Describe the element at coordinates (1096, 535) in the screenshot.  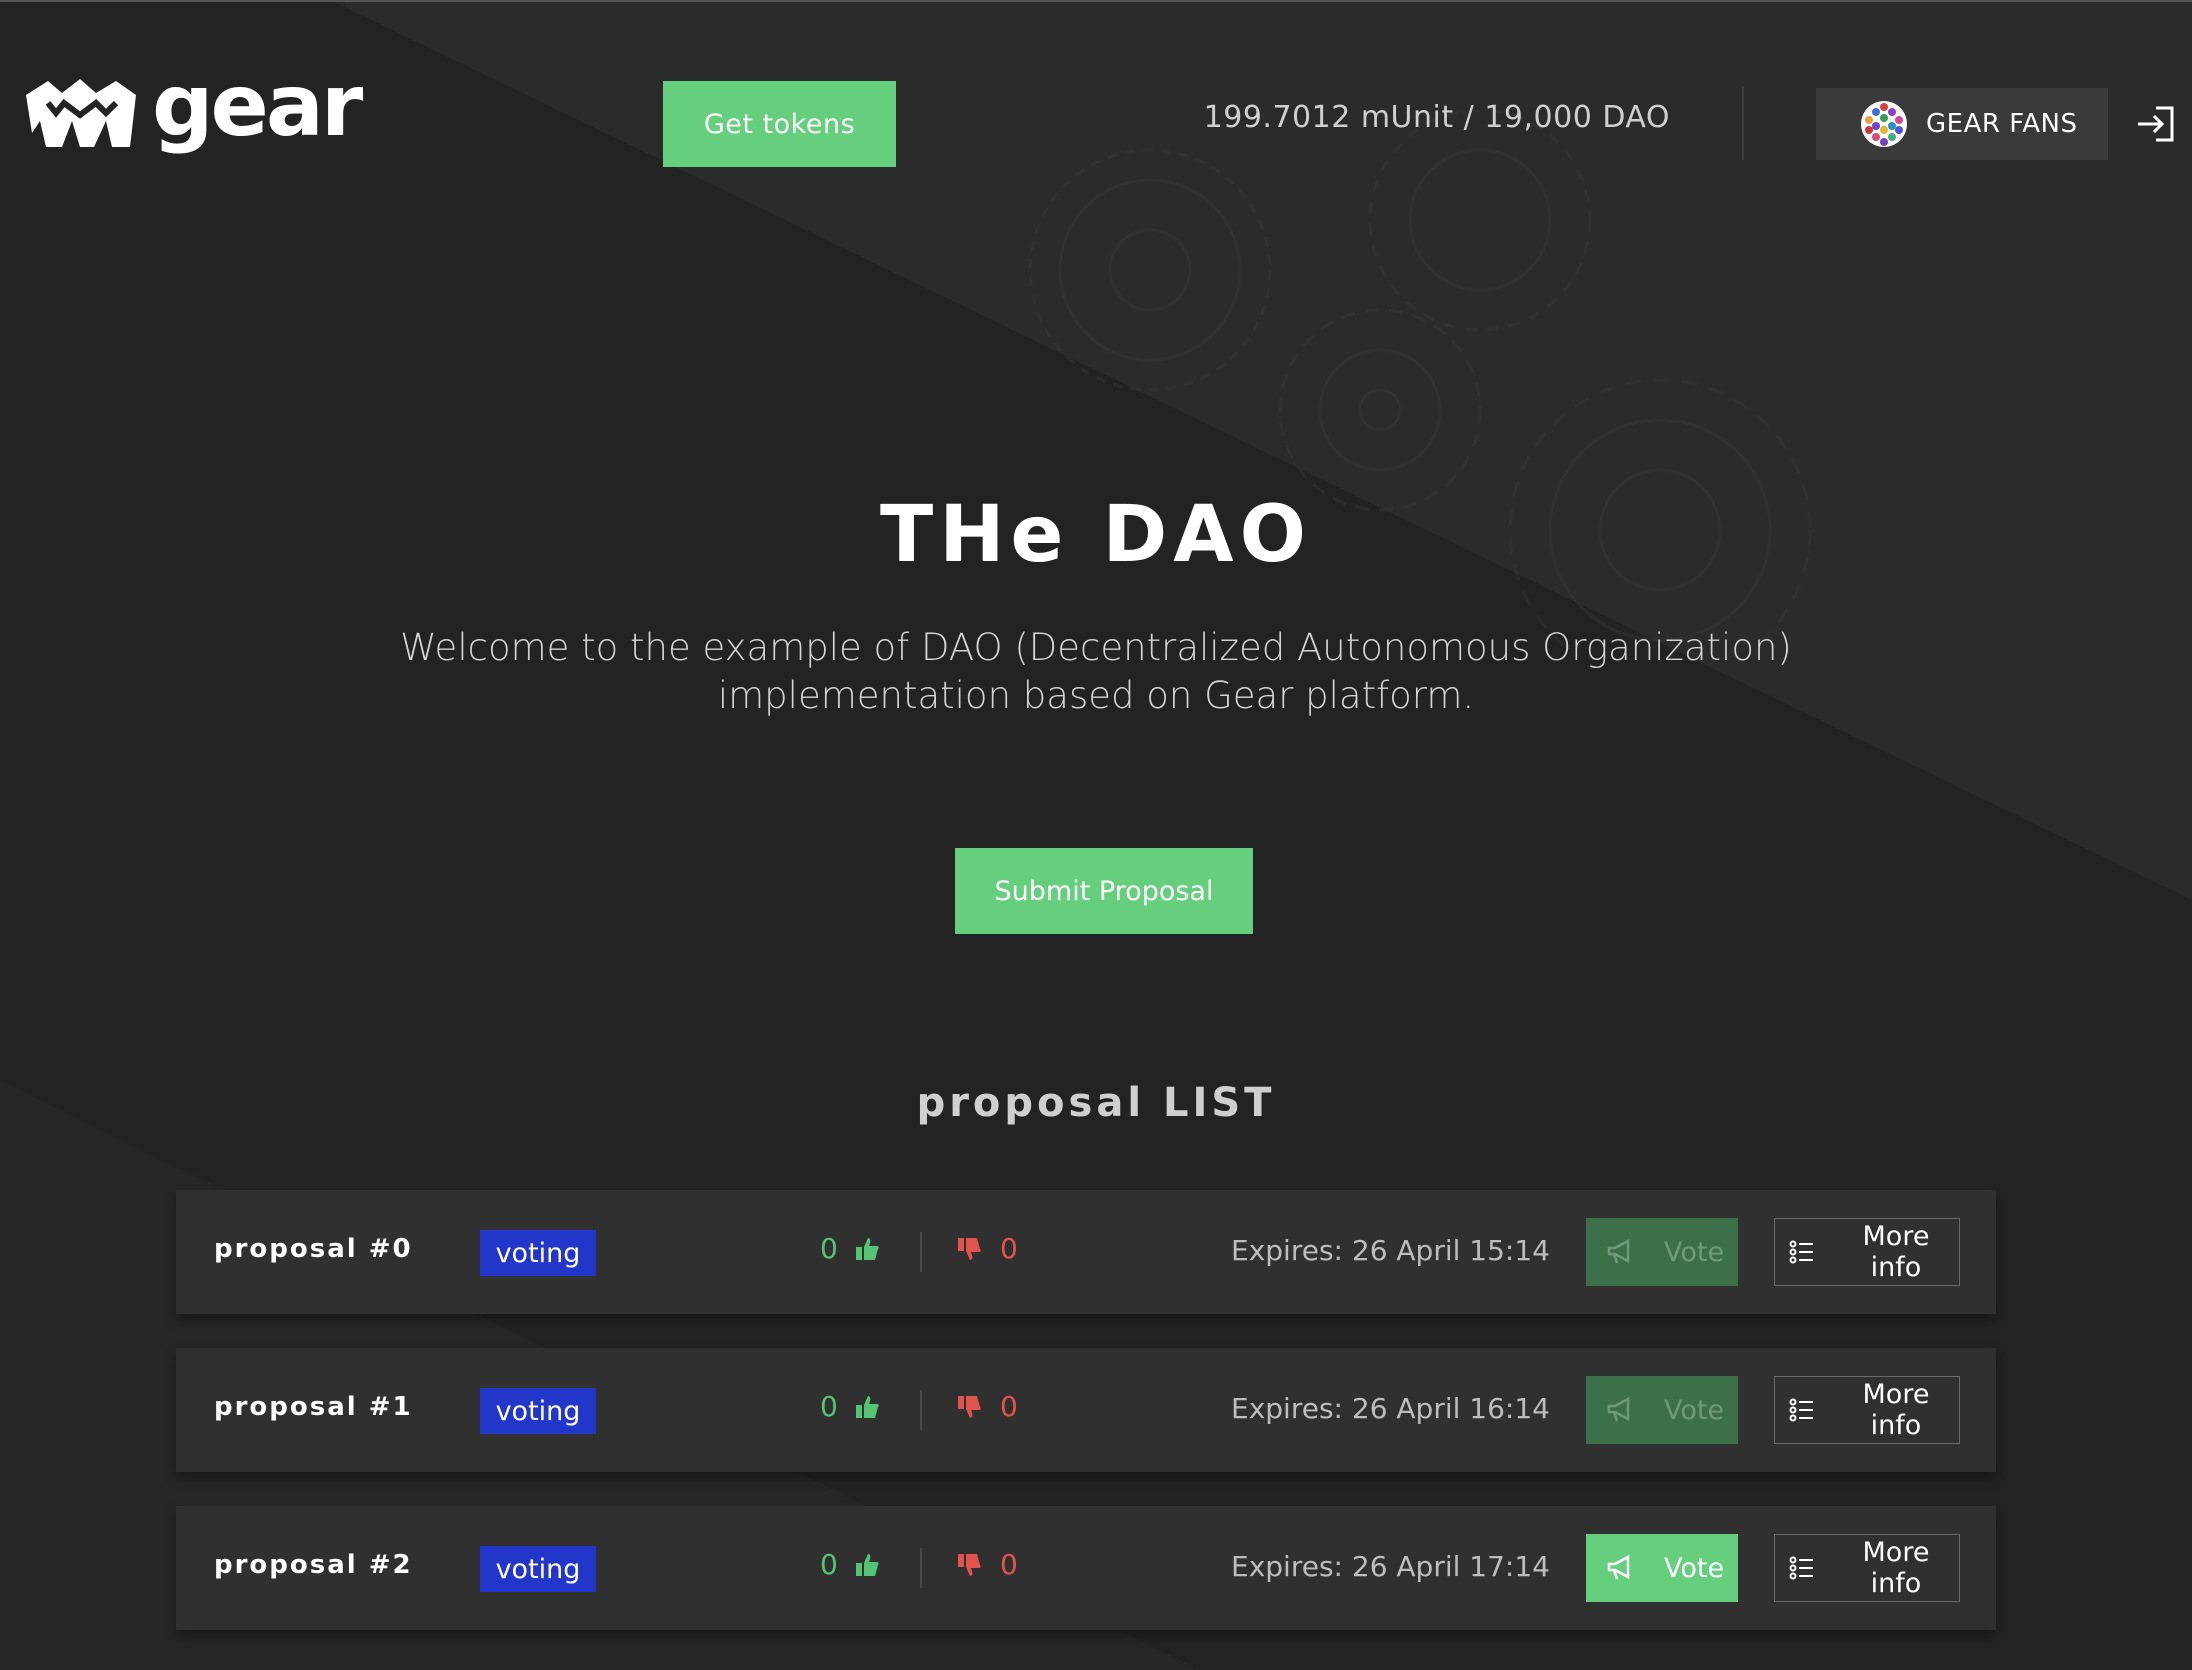
I see `page-title: THe DAO` at that location.